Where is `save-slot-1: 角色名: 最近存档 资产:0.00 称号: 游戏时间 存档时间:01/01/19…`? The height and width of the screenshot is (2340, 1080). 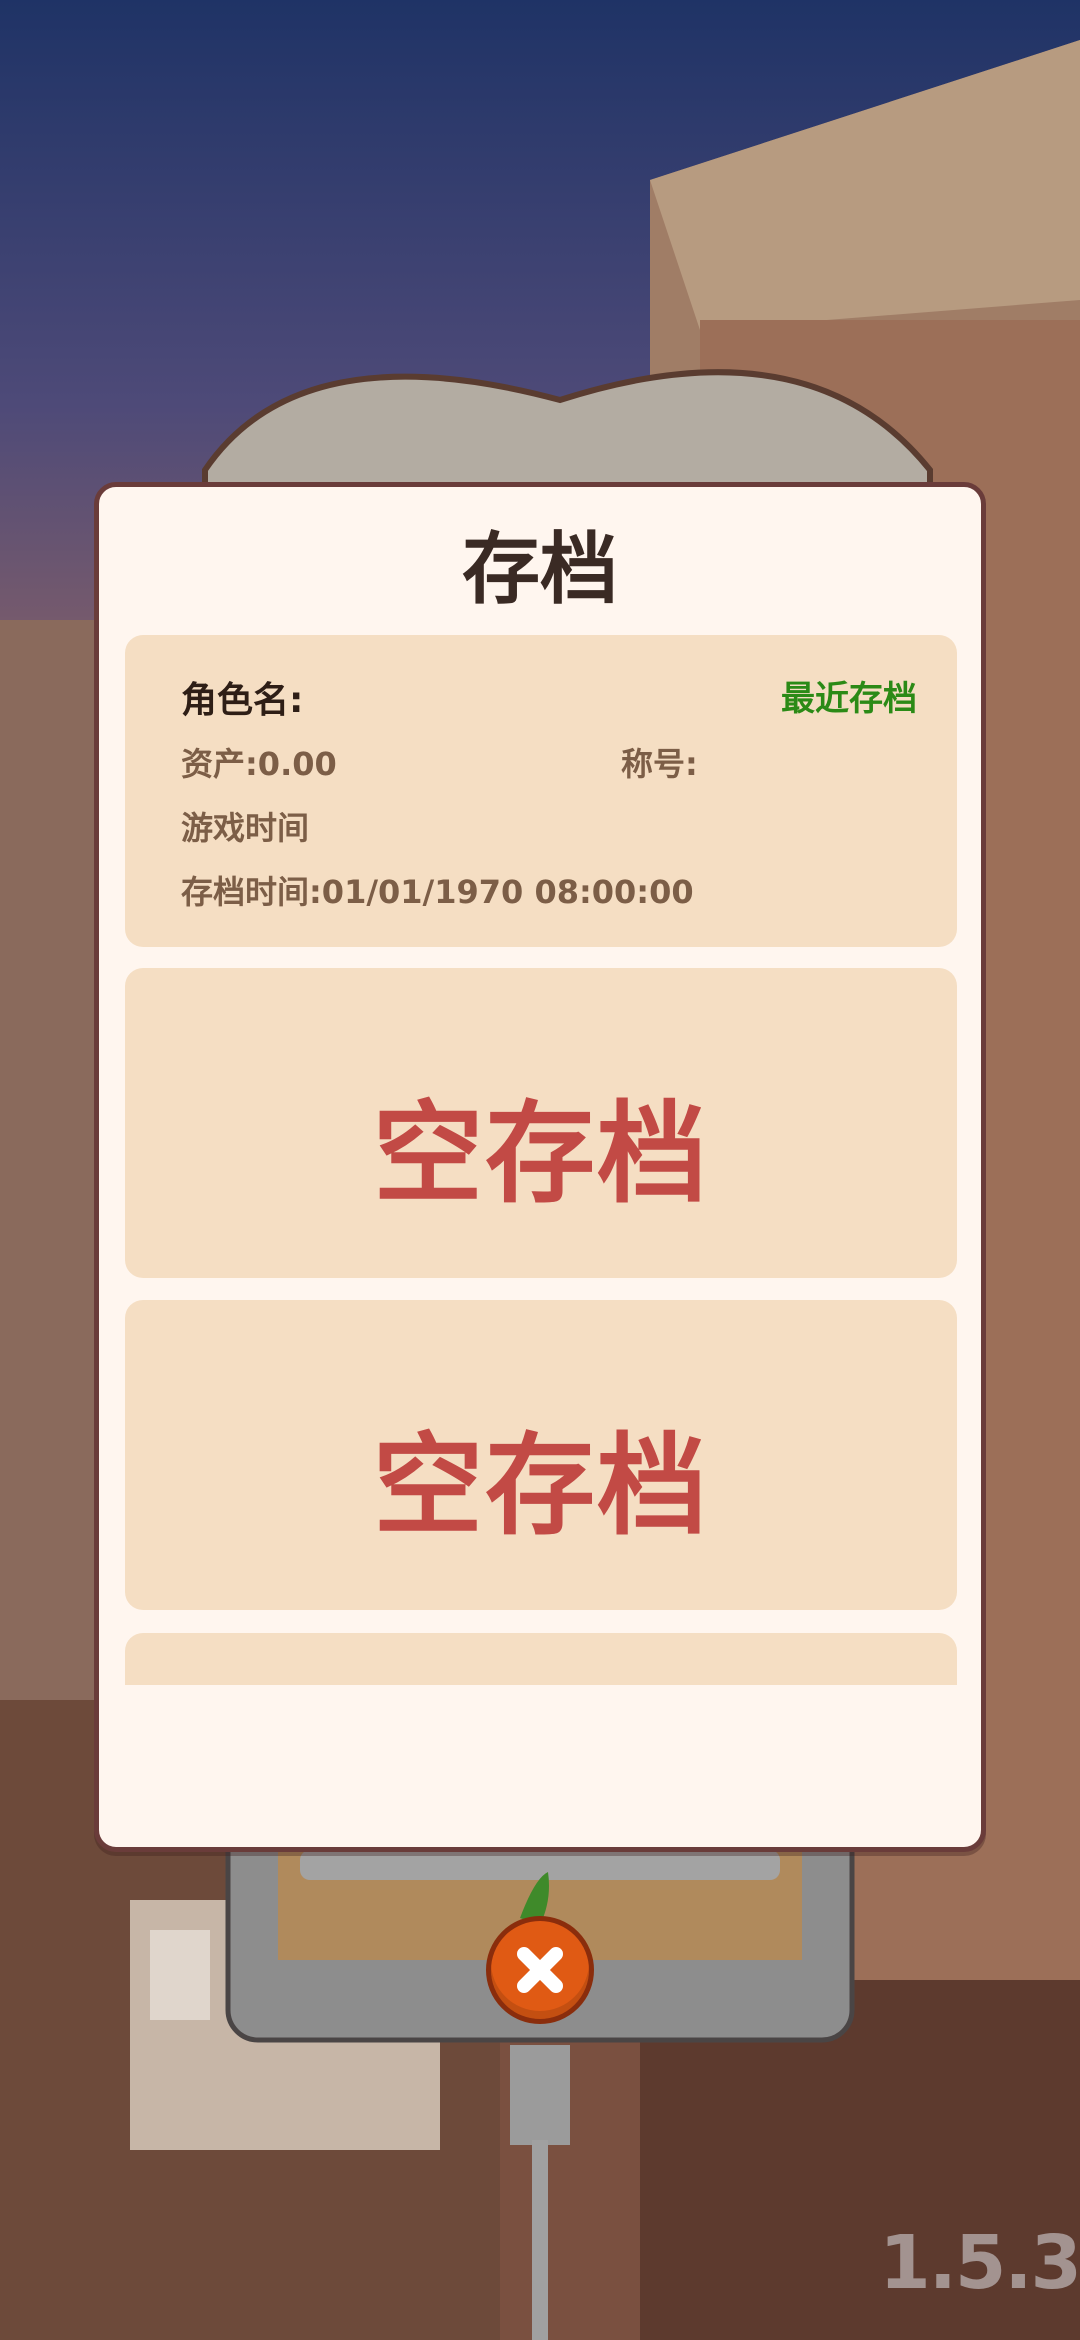 save-slot-1: 角色名: 最近存档 资产:0.00 称号: 游戏时间 存档时间:01/01/19… is located at coordinates (541, 791).